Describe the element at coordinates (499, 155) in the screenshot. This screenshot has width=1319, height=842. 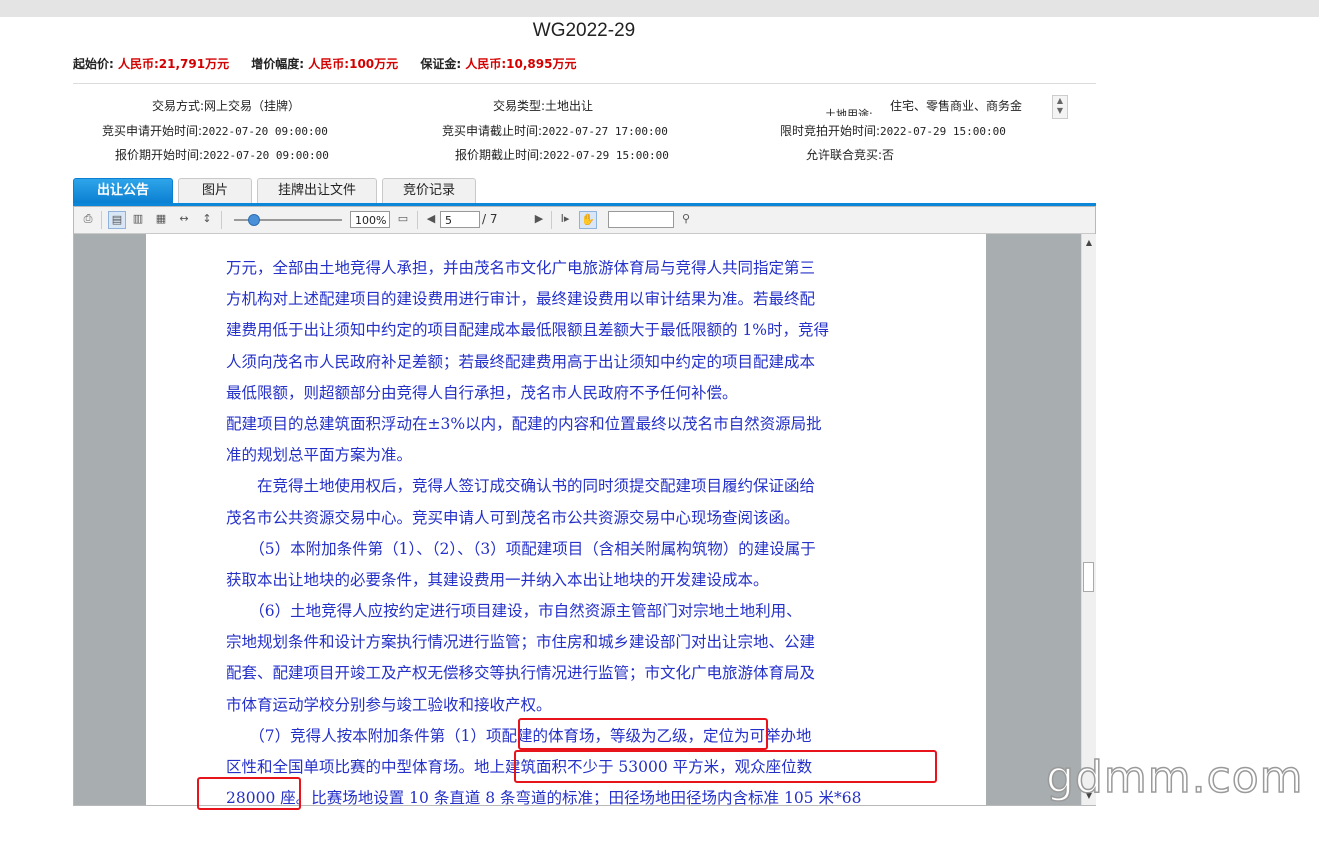
I see `quote-end-label: 报价期截止时间:` at that location.